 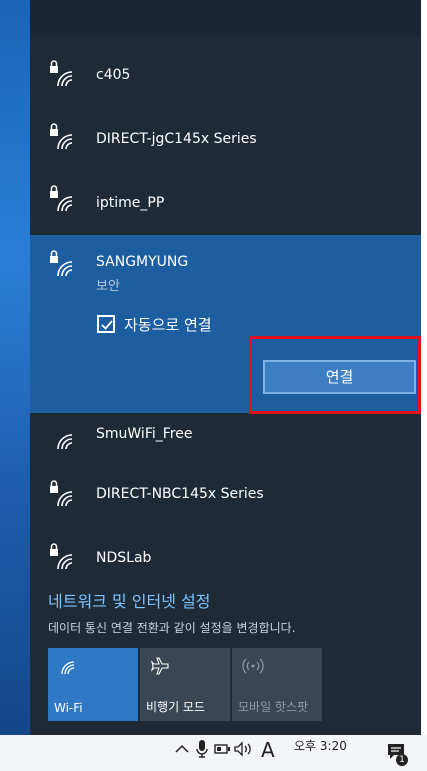 I want to click on network-item-direct-jgc145x: DIRECT-jgC145x Series, so click(x=225, y=138).